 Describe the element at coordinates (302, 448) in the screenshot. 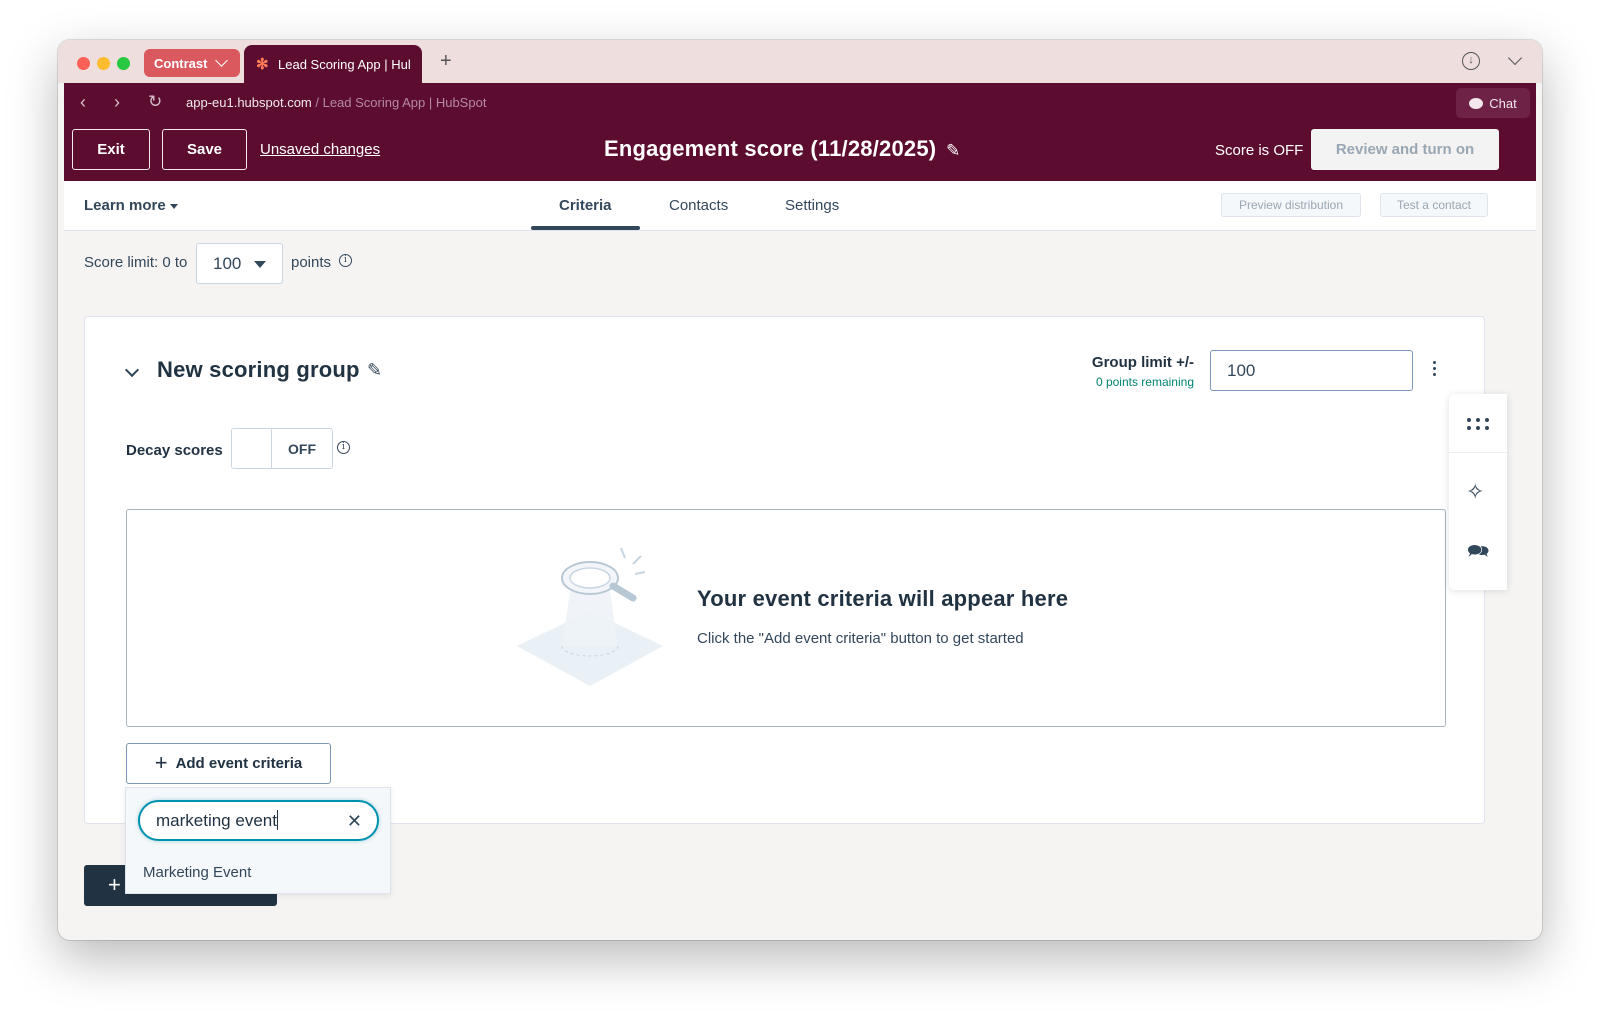

I see `toggle-state: OFF` at that location.